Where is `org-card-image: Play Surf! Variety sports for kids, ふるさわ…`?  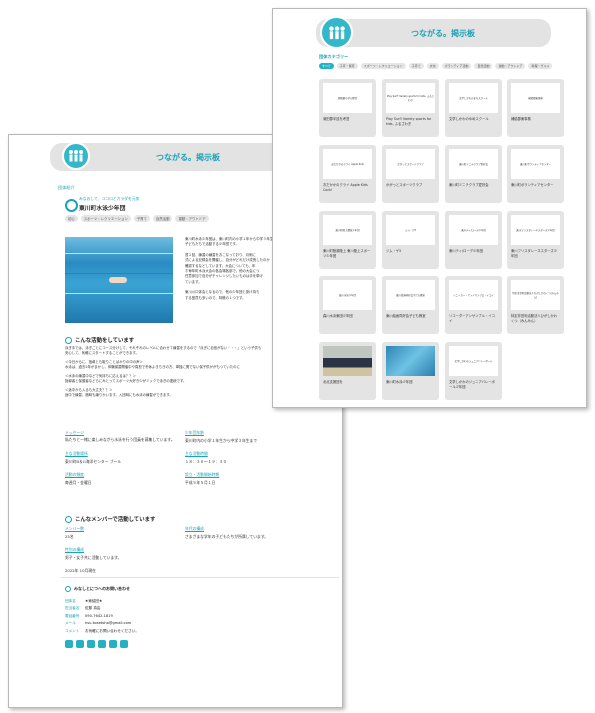
org-card-image: Play Surf! Variety sports for kids, ふるさわ… is located at coordinates (410, 98).